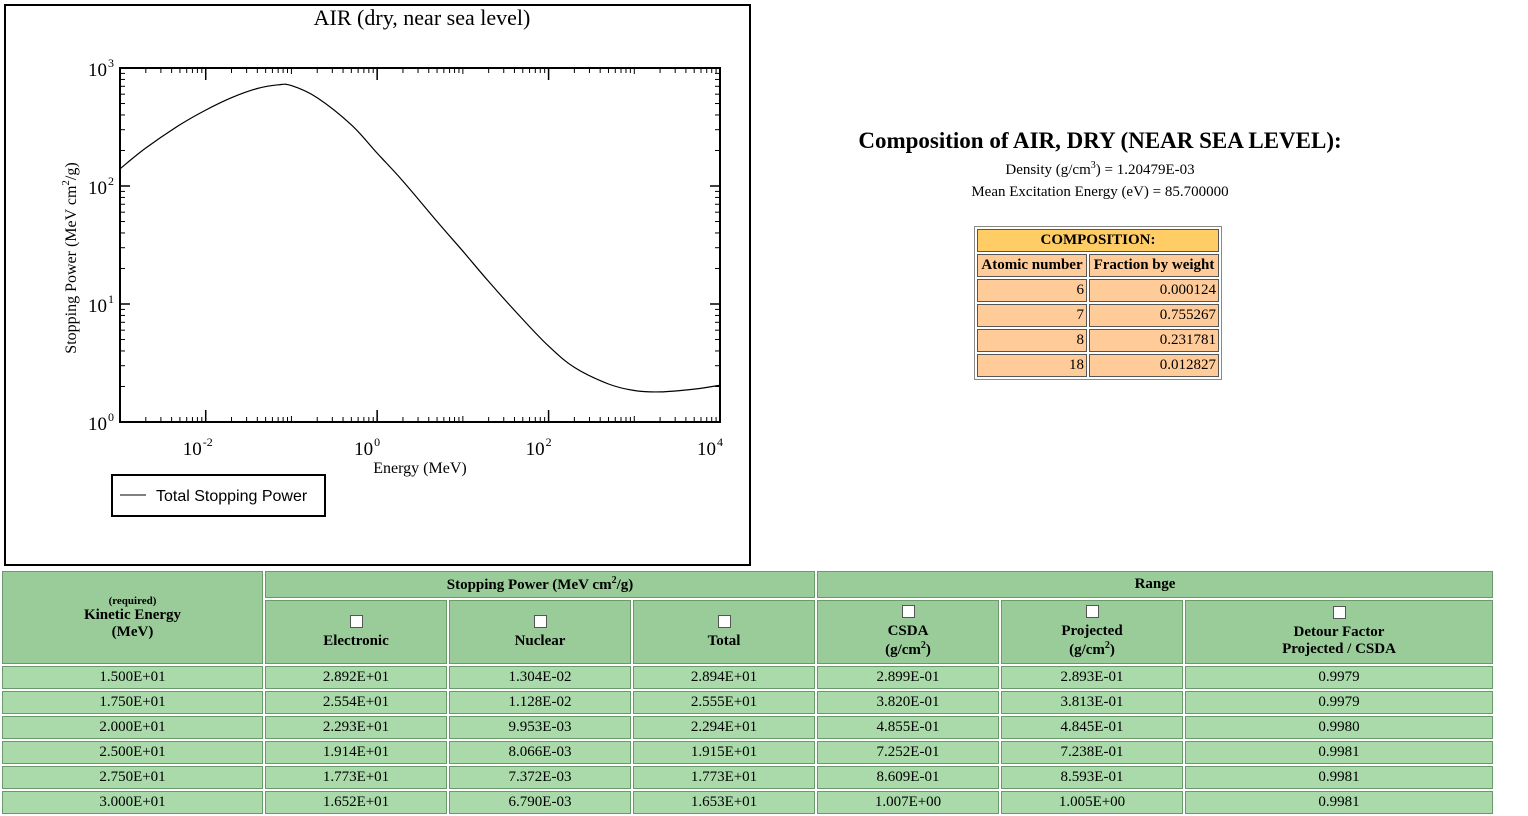 The image size is (1528, 816). What do you see at coordinates (720, 442) in the screenshot?
I see `x-tick-exponent: 4` at bounding box center [720, 442].